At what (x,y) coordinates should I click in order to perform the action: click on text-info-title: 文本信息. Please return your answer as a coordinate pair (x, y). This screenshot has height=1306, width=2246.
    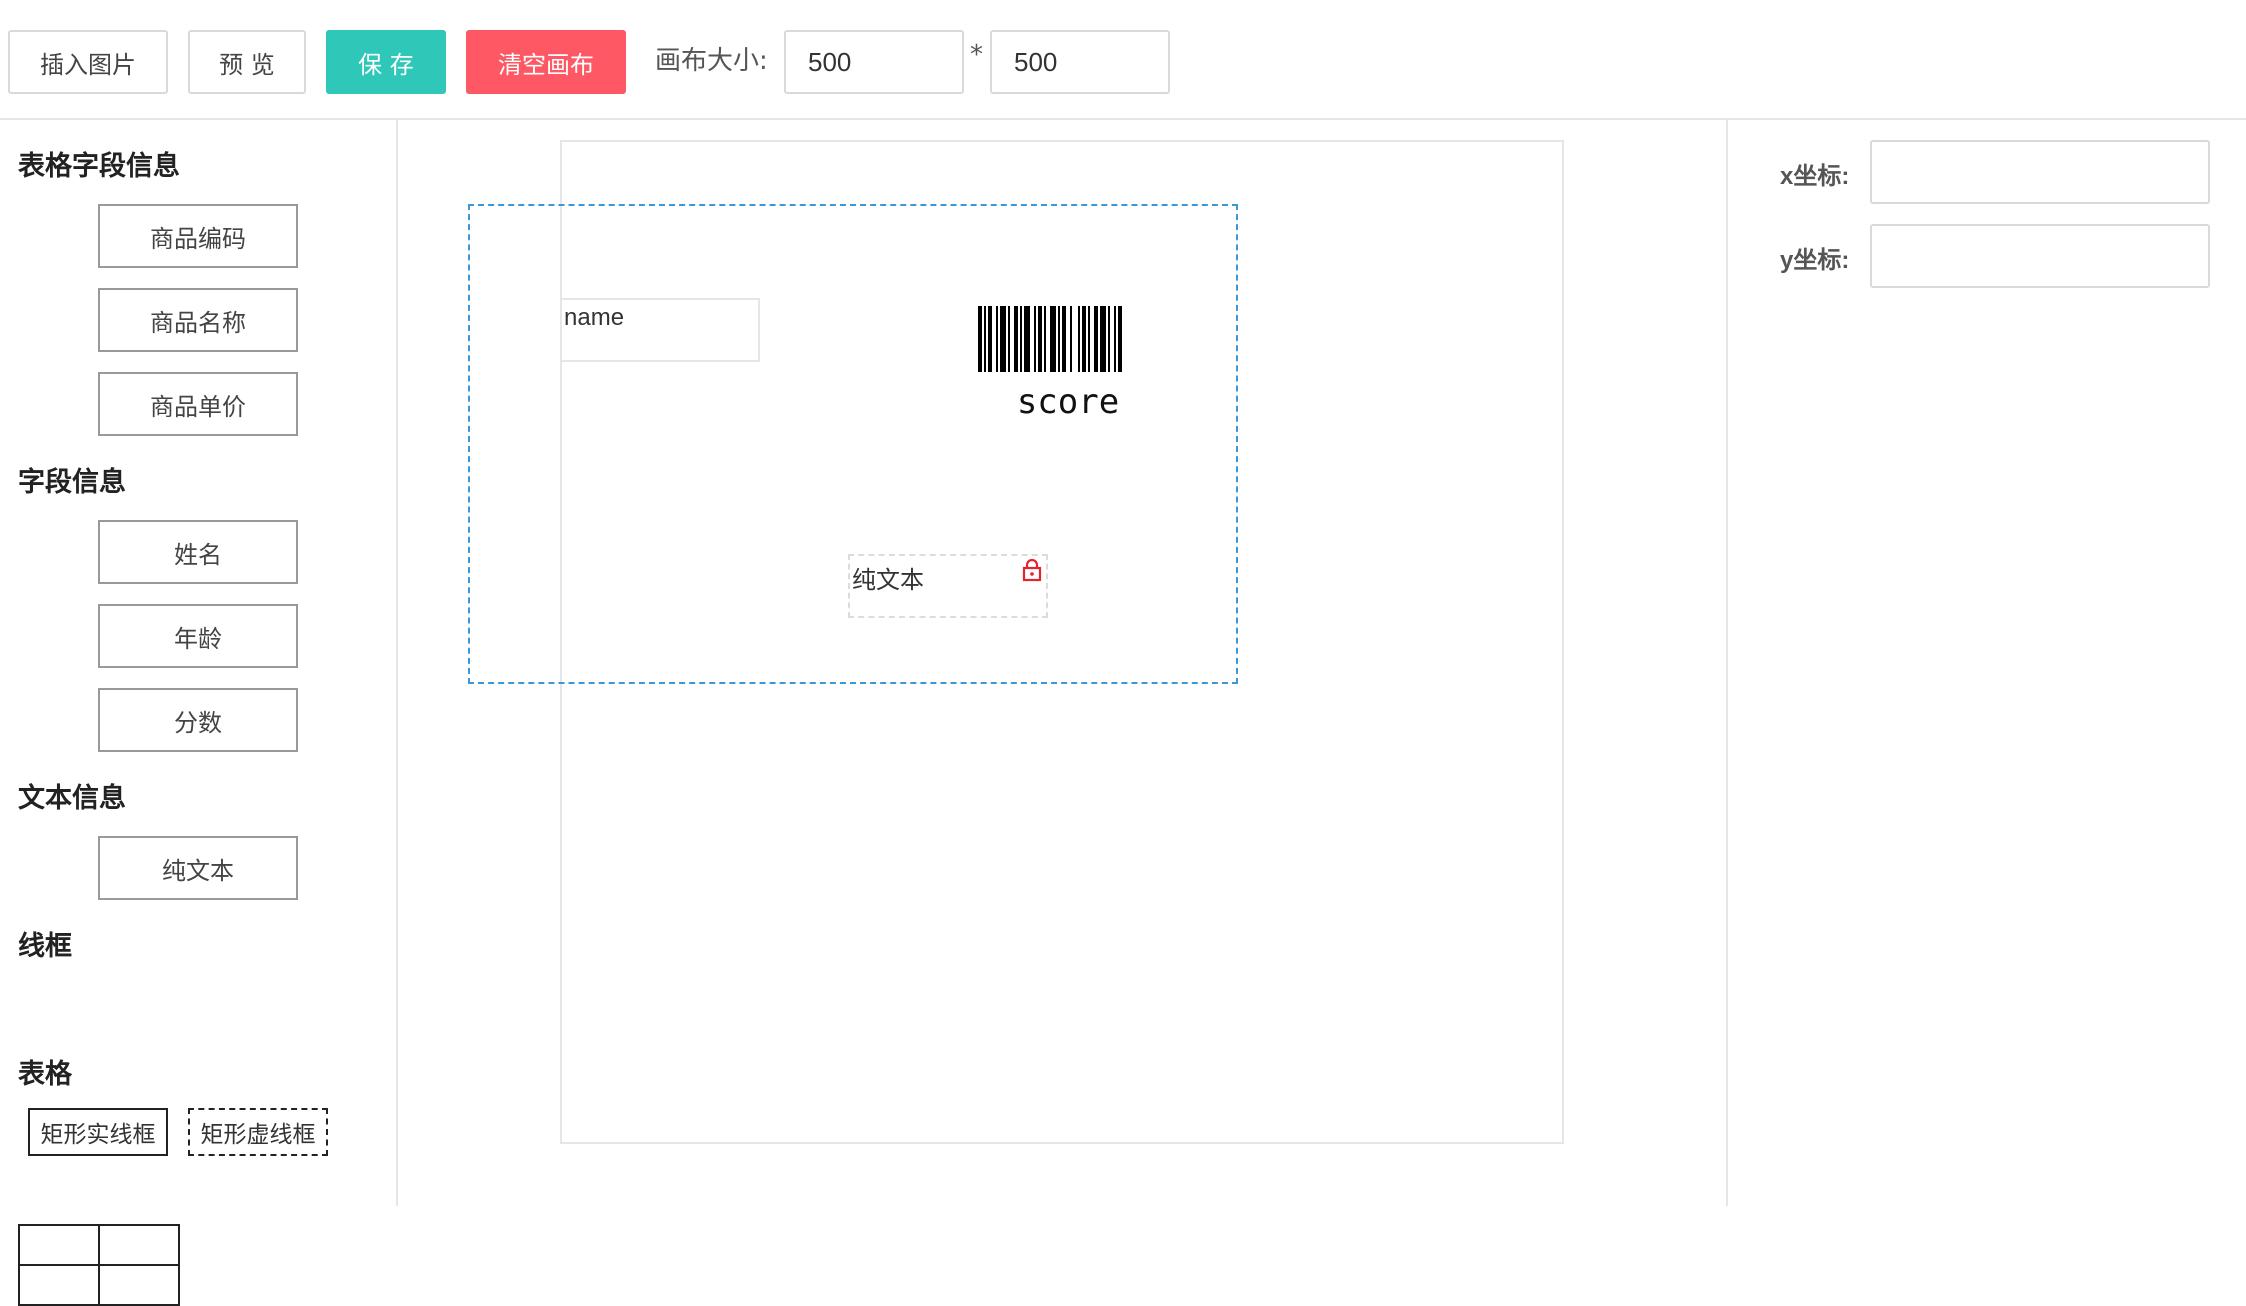
    Looking at the image, I should click on (72, 798).